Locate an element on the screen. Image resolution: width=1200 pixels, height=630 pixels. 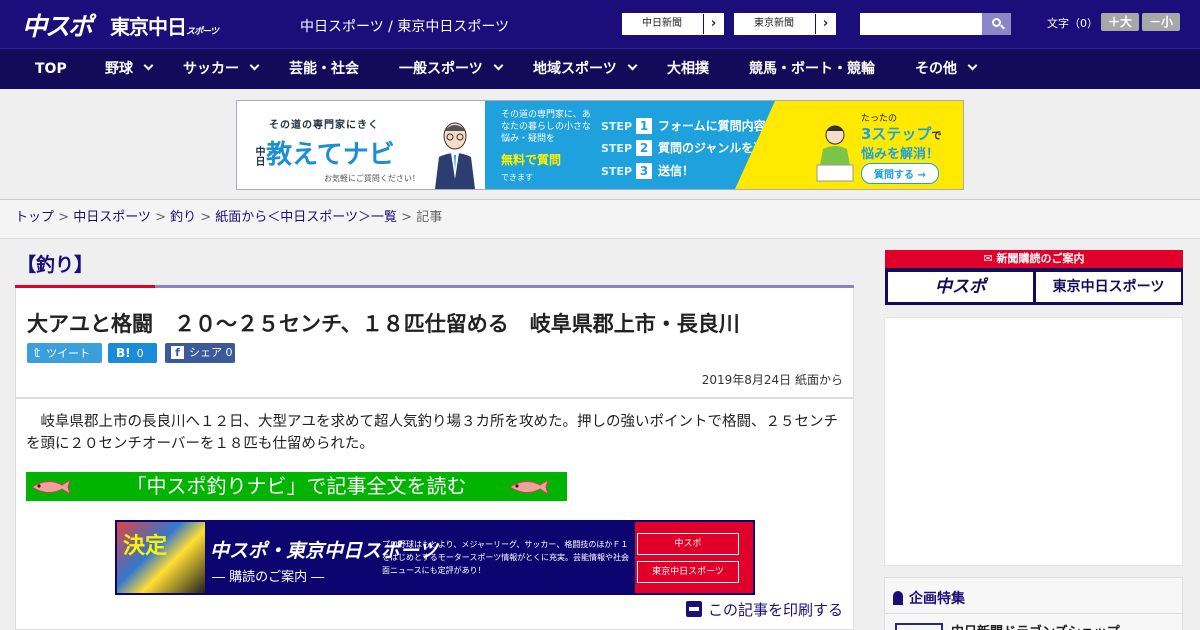
printer-icon is located at coordinates (693, 609).